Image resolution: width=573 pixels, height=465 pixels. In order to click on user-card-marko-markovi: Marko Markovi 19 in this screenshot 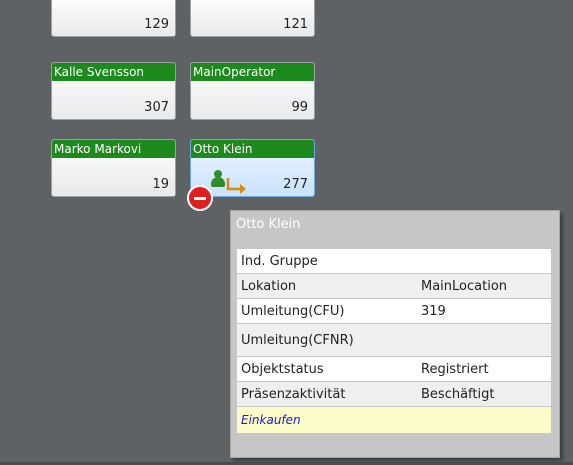, I will do `click(113, 168)`.